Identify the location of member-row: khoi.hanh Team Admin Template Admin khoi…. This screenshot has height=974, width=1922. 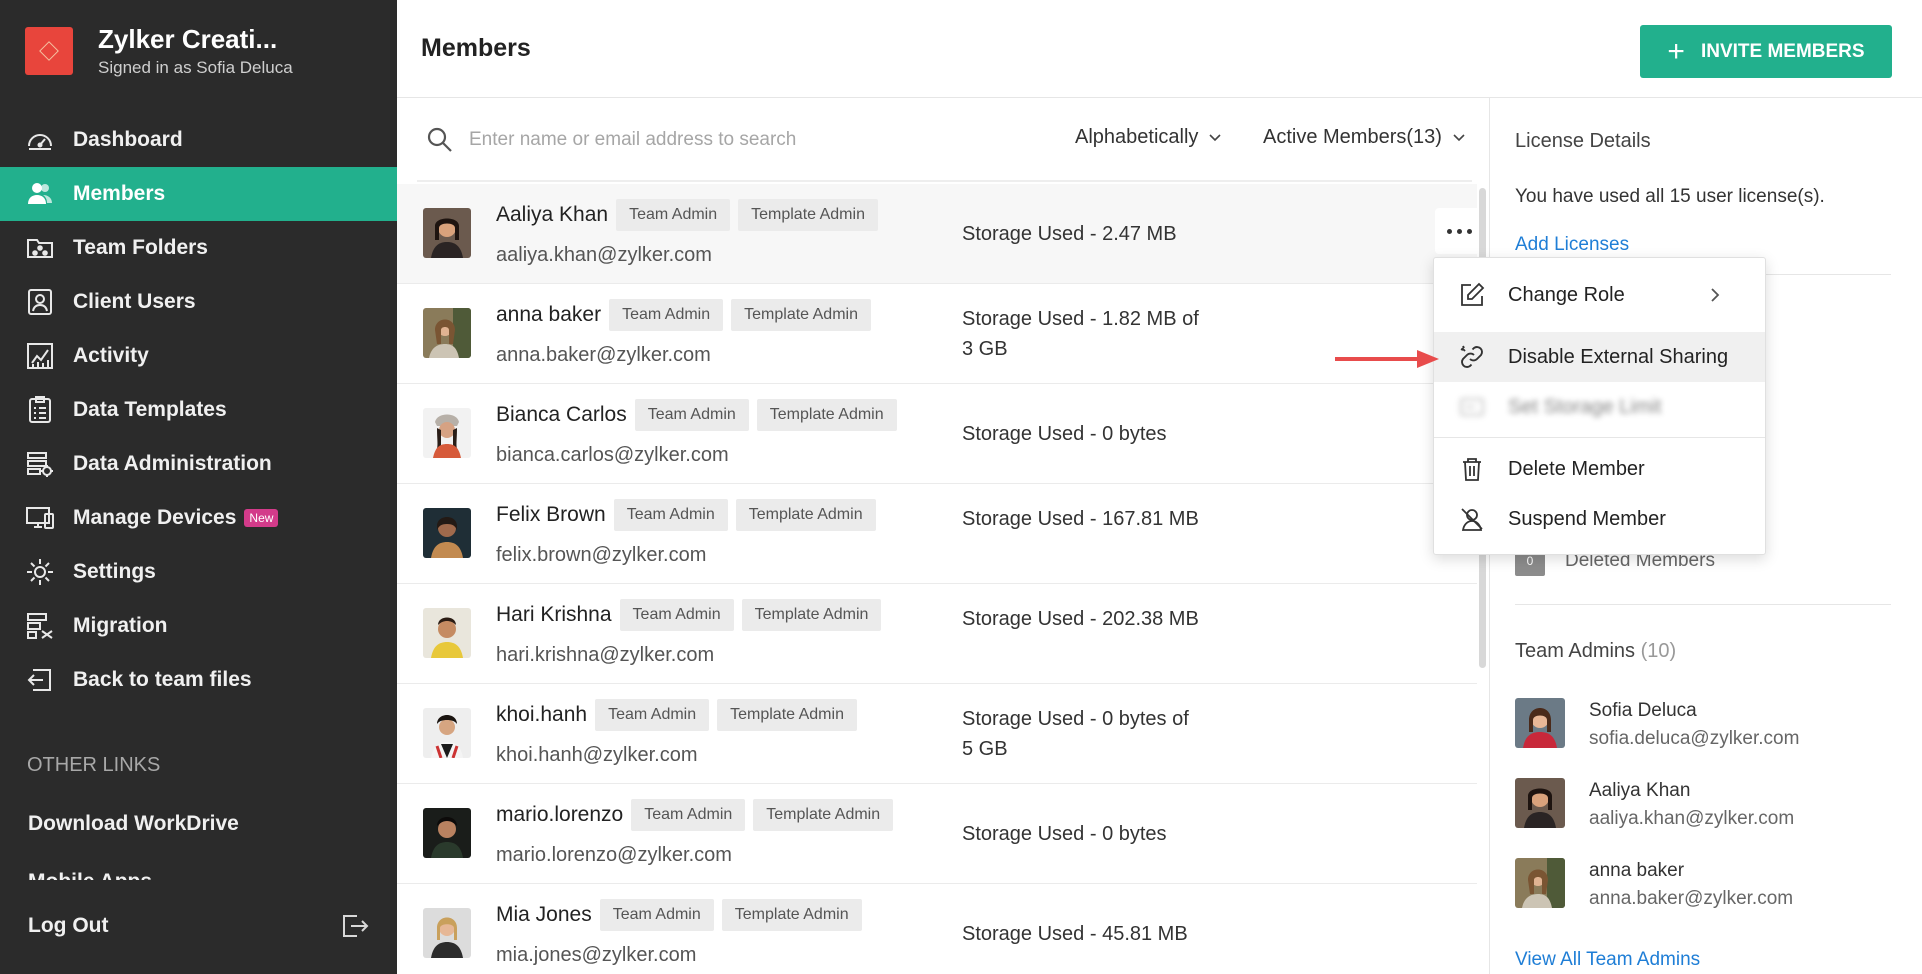
(937, 734).